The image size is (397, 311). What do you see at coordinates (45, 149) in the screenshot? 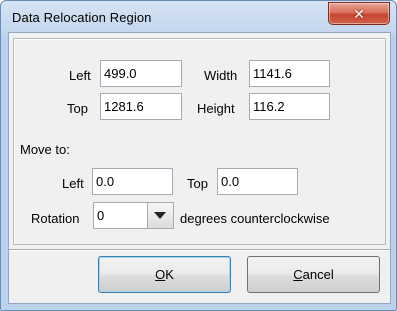
I see `move-to-heading: Move to:` at bounding box center [45, 149].